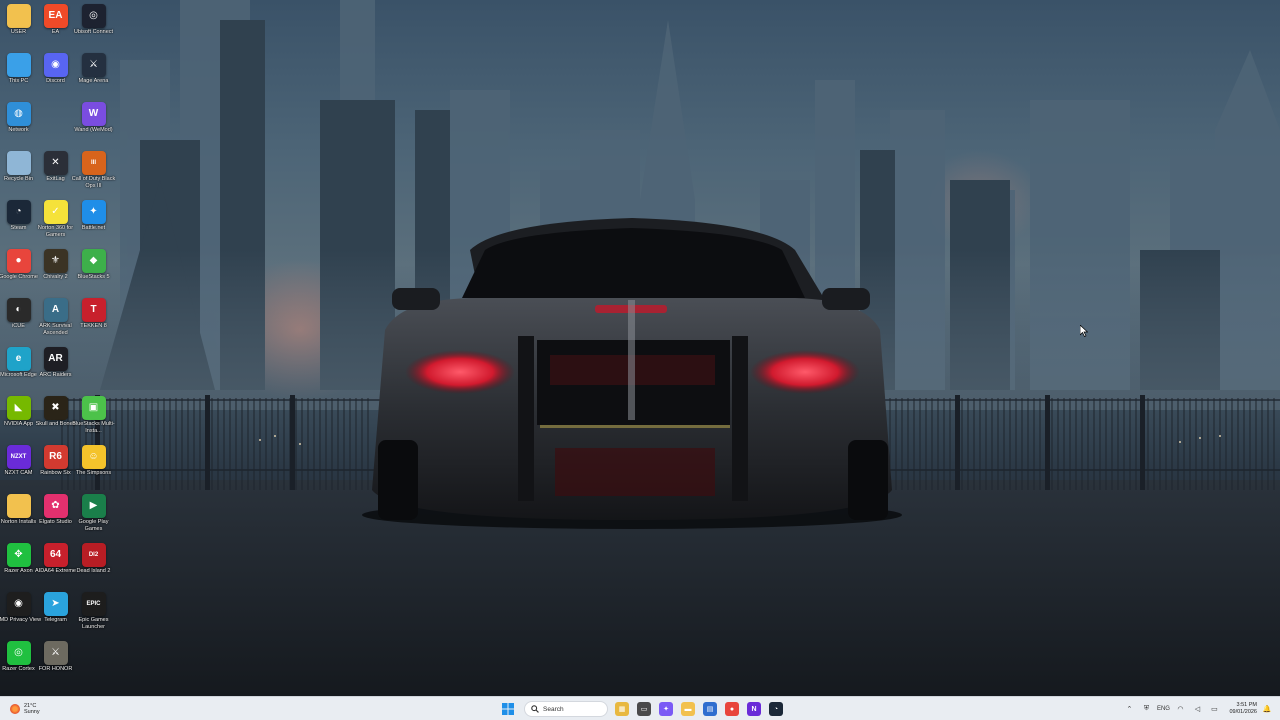 Image resolution: width=1280 pixels, height=720 pixels. I want to click on desktop-icon-label: Dead Island 2, so click(93, 571).